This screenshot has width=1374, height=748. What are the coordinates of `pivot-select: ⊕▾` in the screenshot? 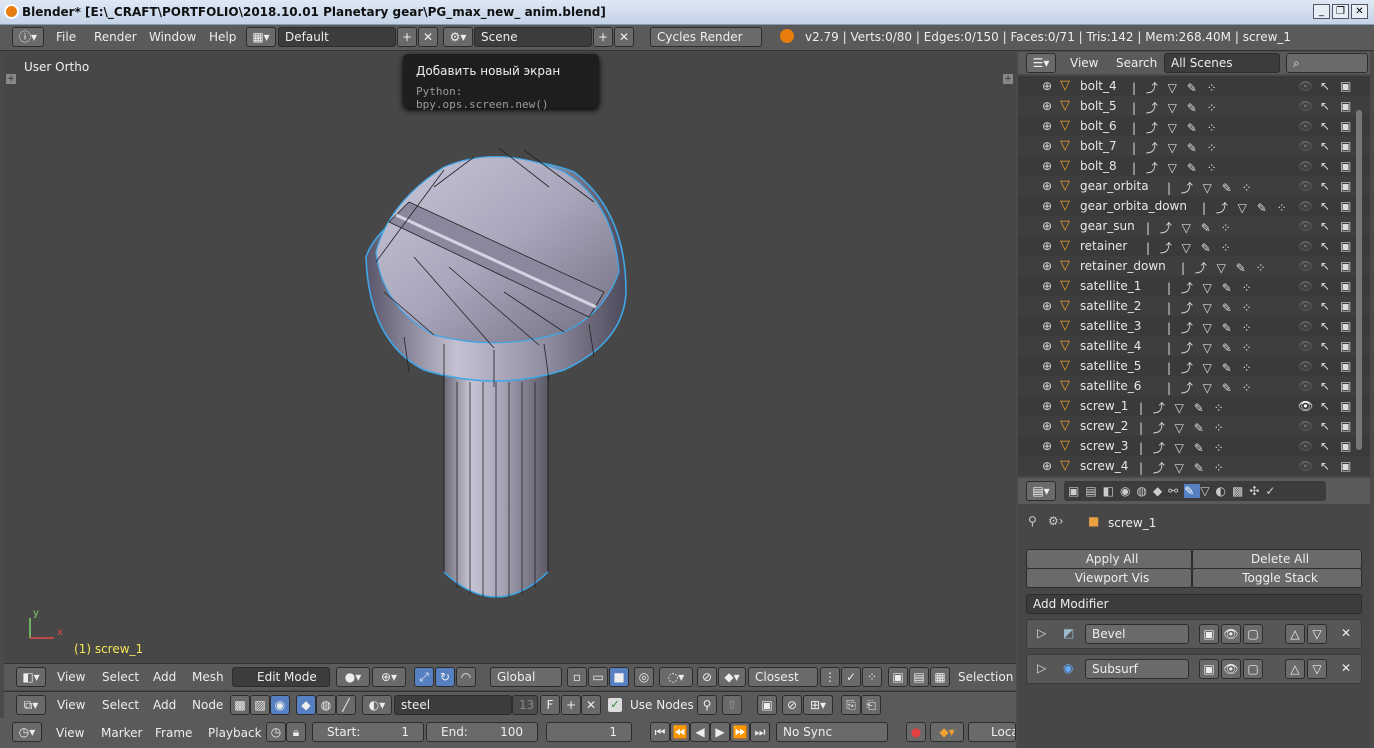 It's located at (389, 677).